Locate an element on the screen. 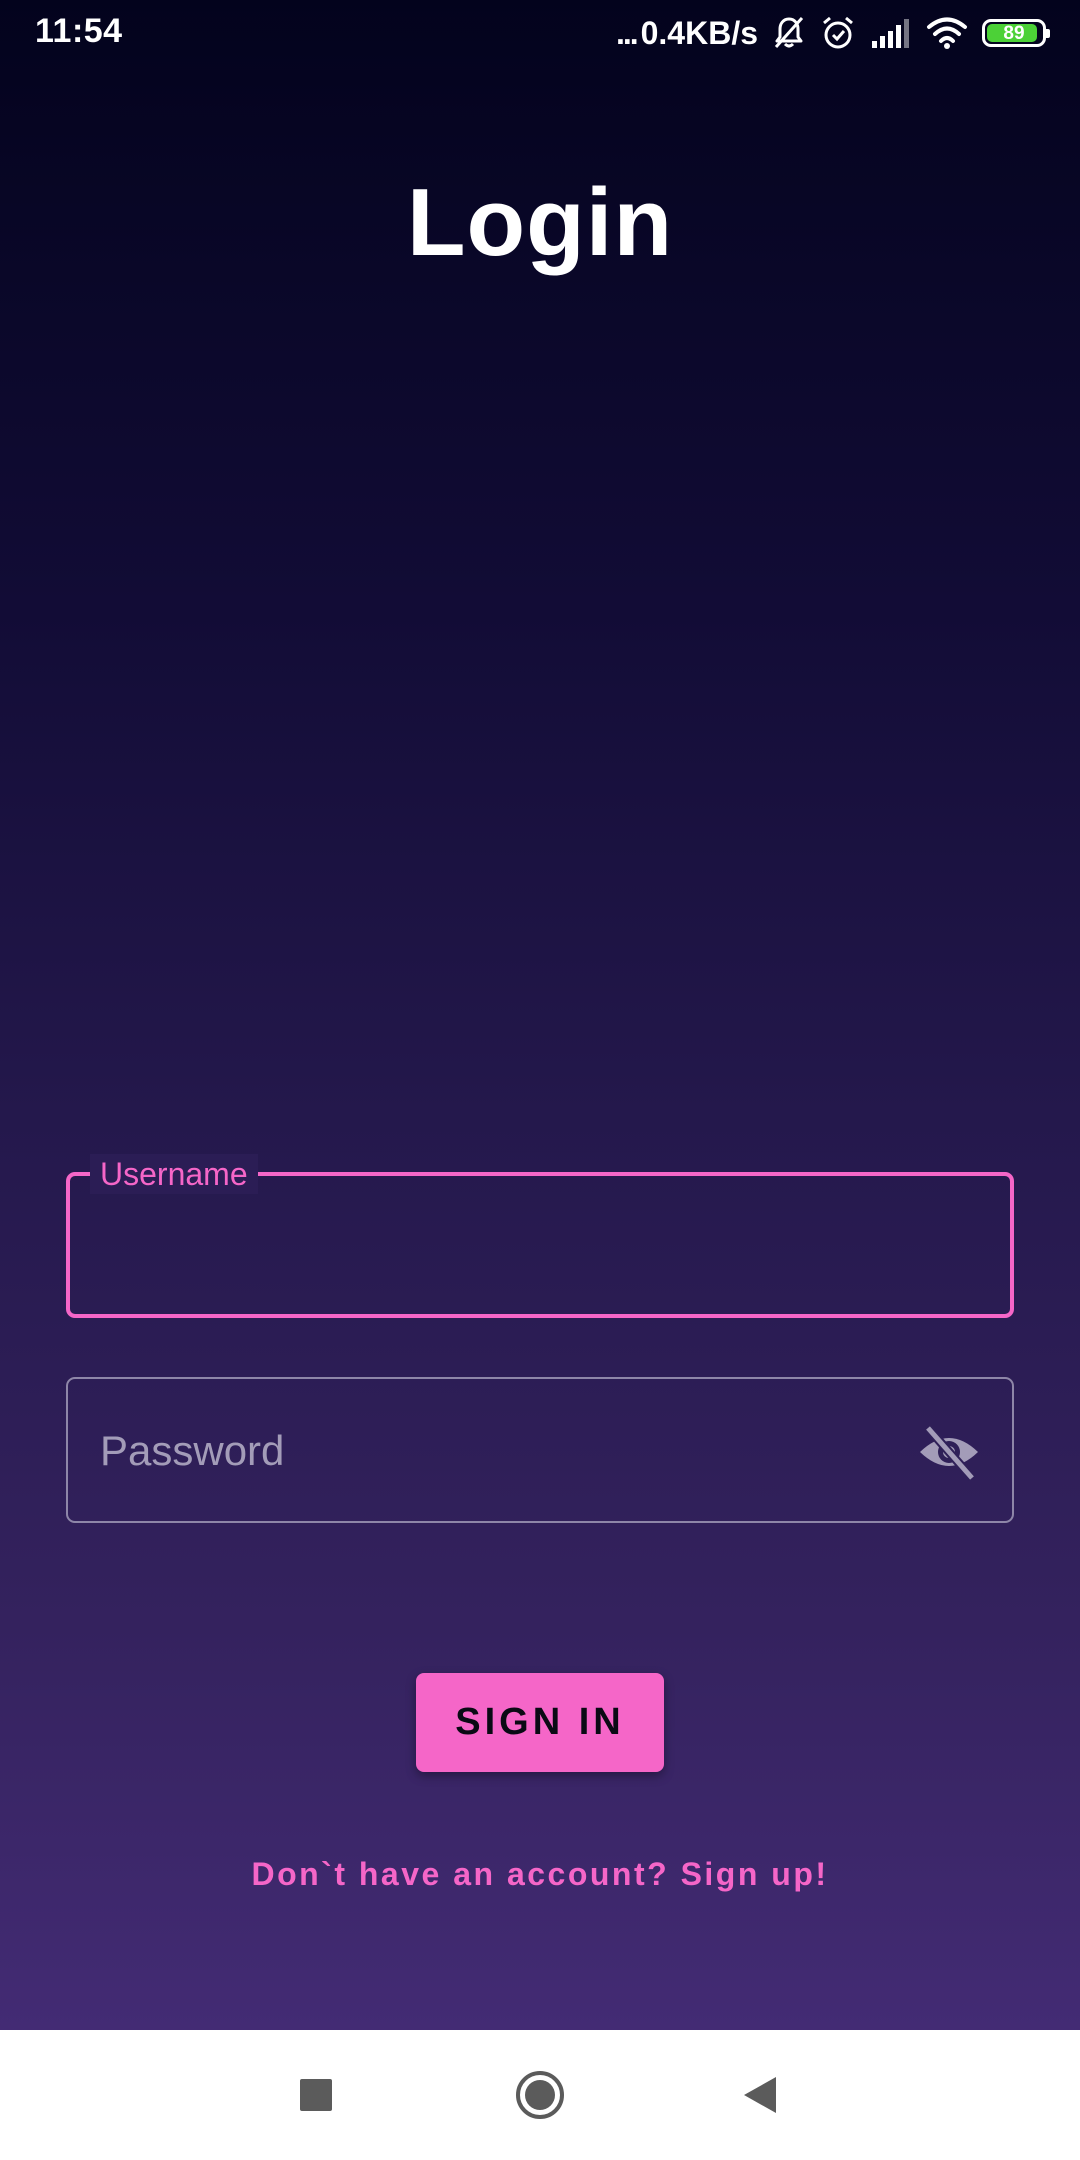 The width and height of the screenshot is (1080, 2160). home-circle-icon is located at coordinates (540, 2095).